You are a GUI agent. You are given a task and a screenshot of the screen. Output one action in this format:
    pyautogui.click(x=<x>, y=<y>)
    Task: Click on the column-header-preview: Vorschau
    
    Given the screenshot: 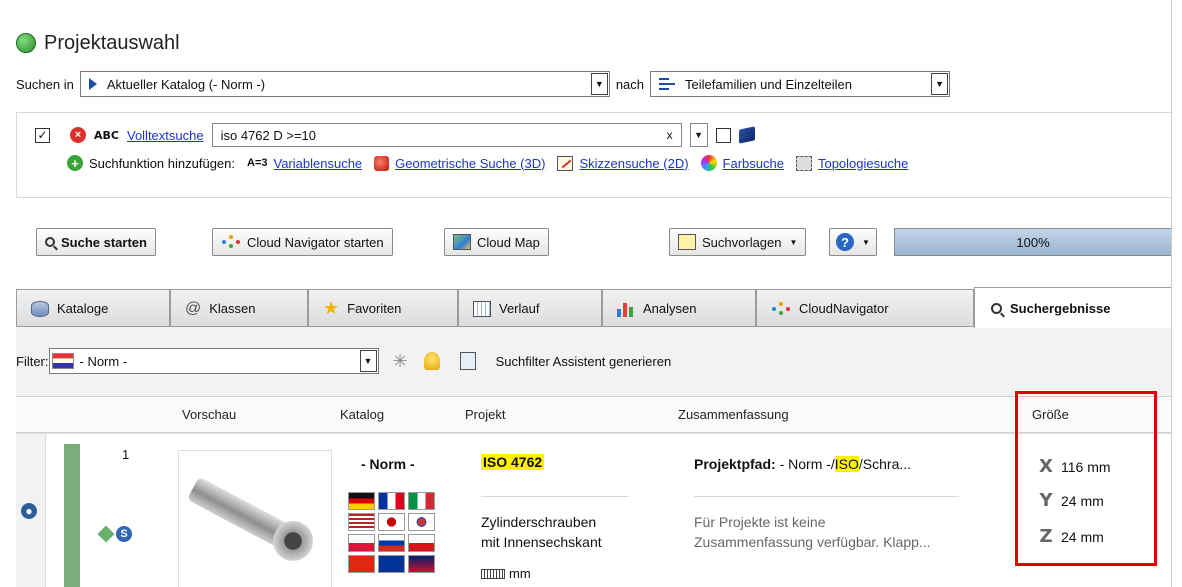 What is the action you would take?
    pyautogui.click(x=209, y=414)
    